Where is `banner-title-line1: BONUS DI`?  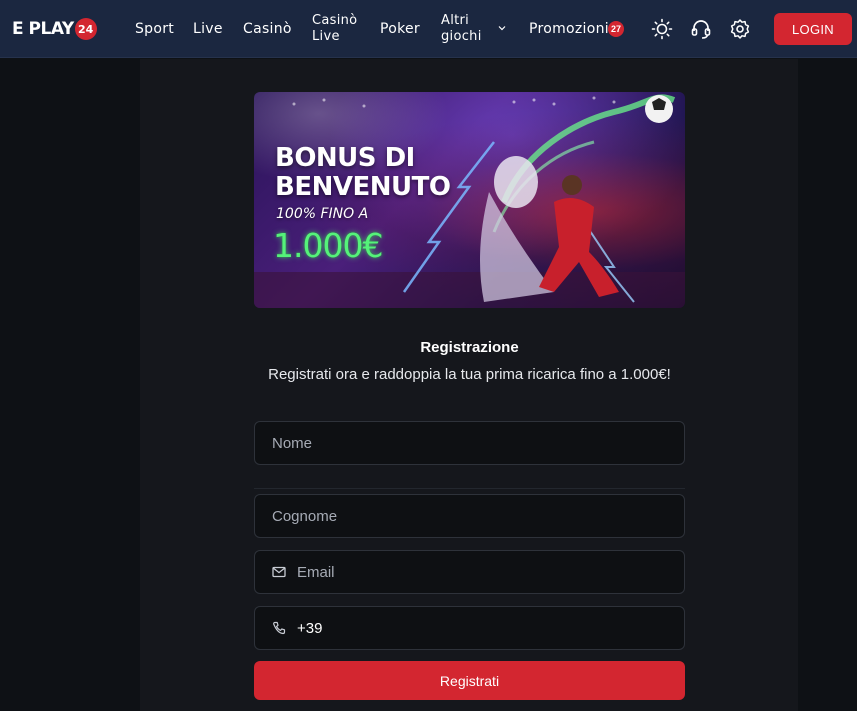
banner-title-line1: BONUS DI is located at coordinates (345, 158).